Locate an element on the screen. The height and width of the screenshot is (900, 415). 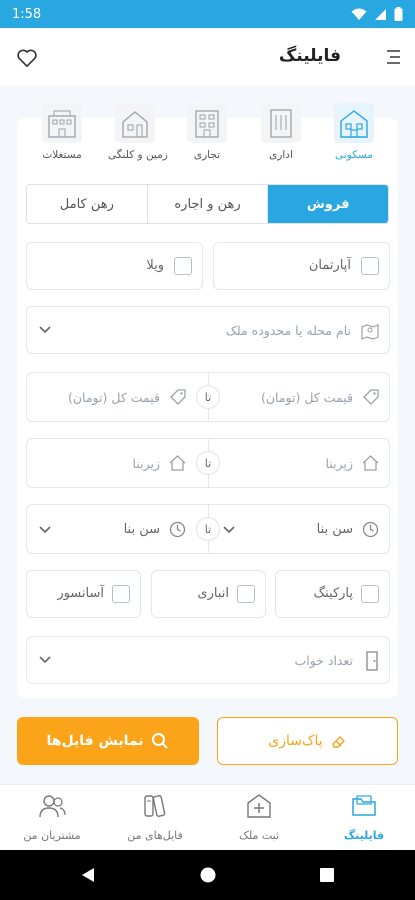
category-office: اداری is located at coordinates (281, 132).